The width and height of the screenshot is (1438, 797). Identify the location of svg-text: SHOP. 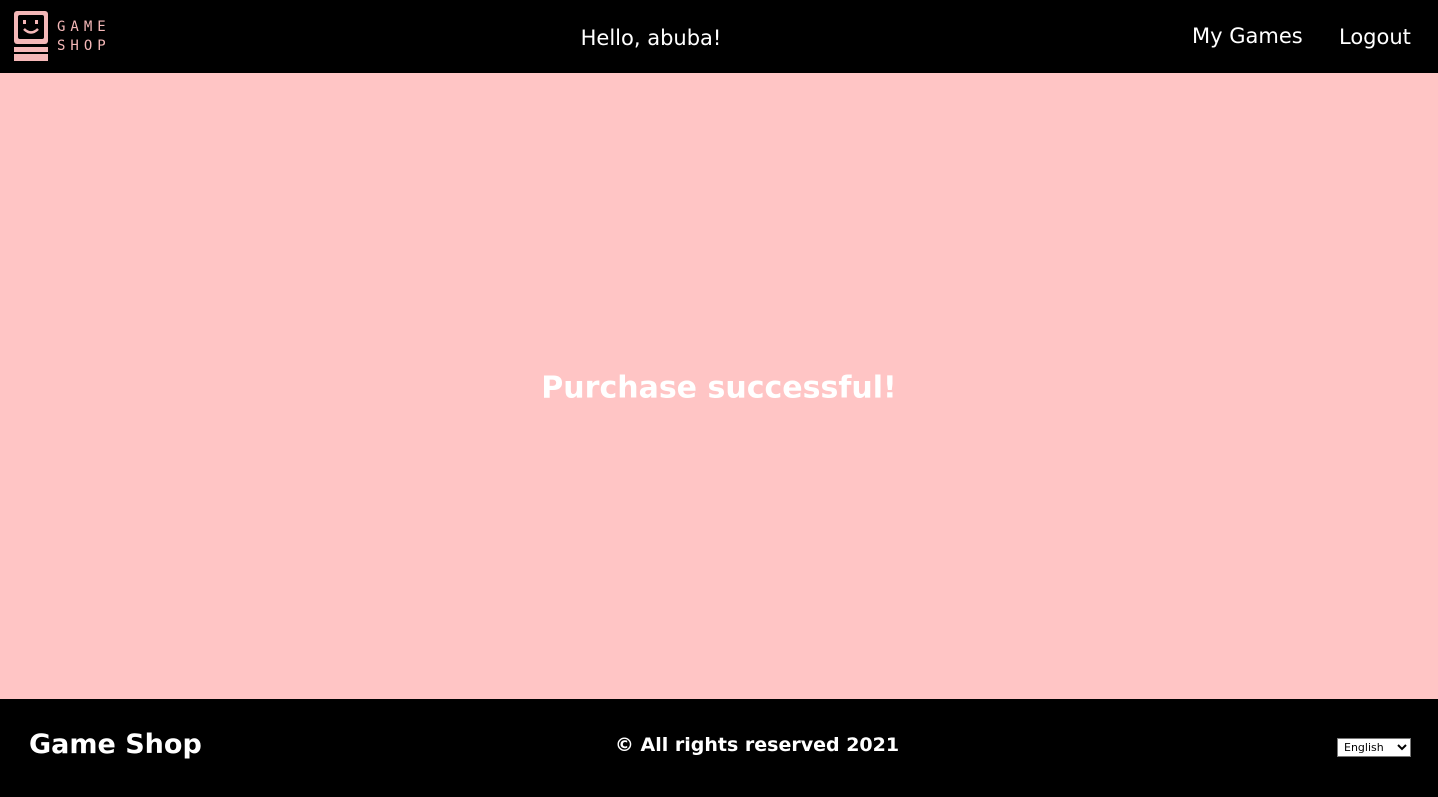
(83, 46).